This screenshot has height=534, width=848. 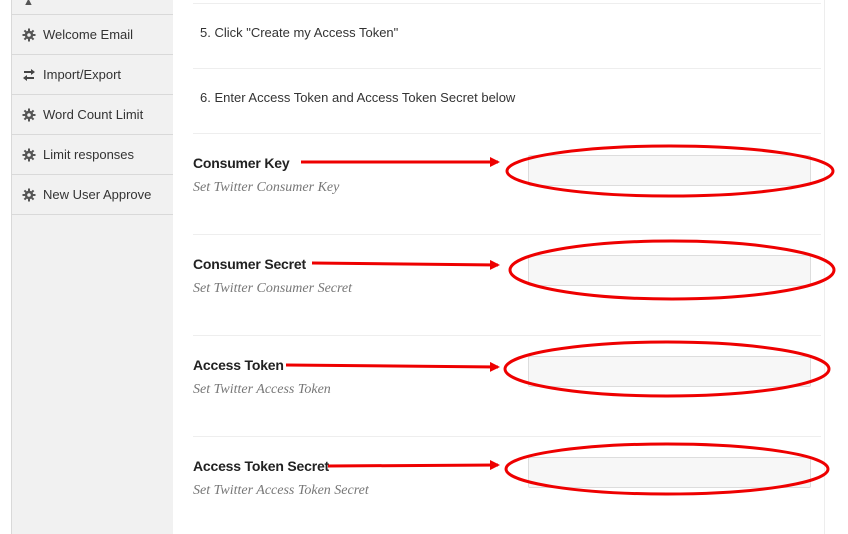 What do you see at coordinates (29, 75) in the screenshot?
I see `arrows-exchange-icon` at bounding box center [29, 75].